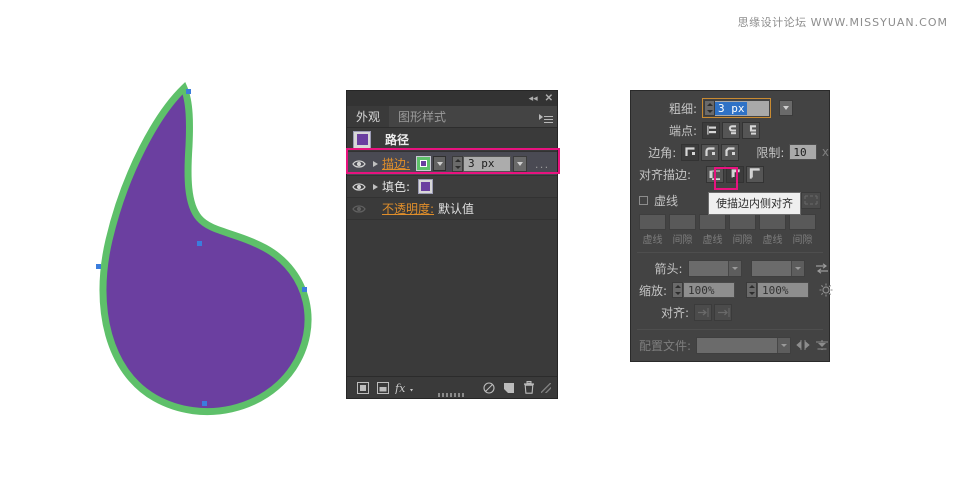  I want to click on appearance-panel-tabs: 外观 图形样式, so click(452, 117).